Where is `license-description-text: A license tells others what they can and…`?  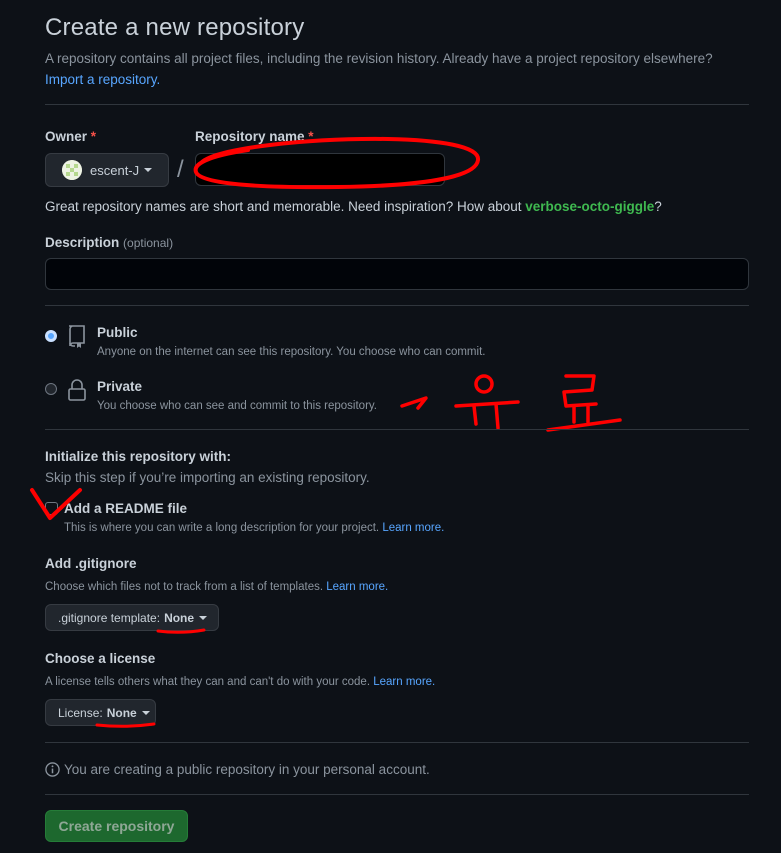 license-description-text: A license tells others what they can and… is located at coordinates (208, 682).